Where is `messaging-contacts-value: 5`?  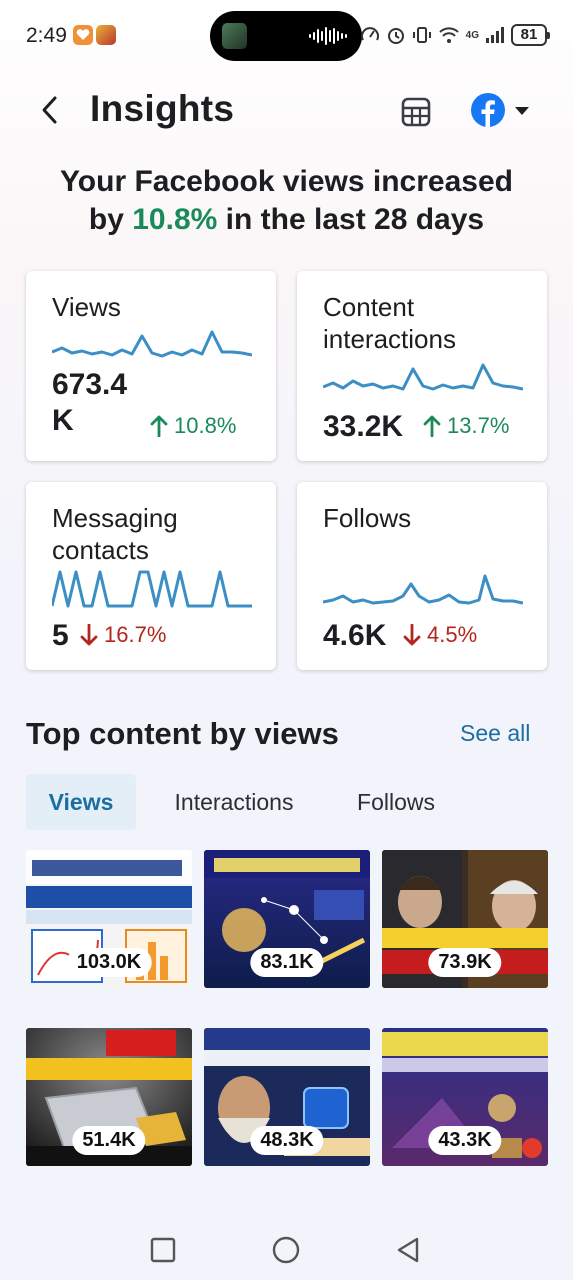 messaging-contacts-value: 5 is located at coordinates (60, 635).